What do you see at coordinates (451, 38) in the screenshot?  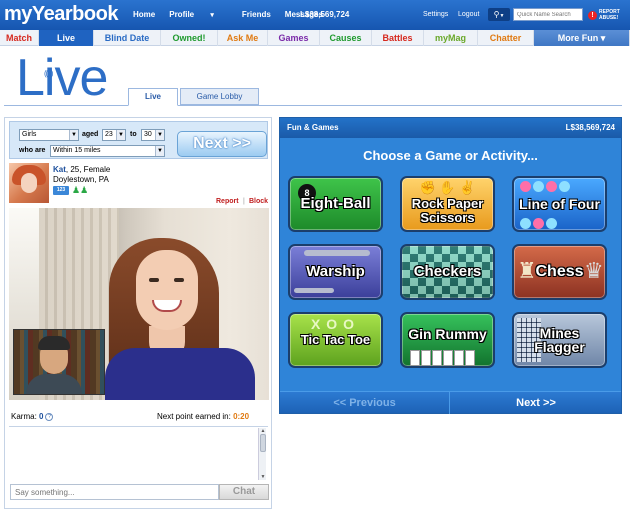 I see `tab-mymag: myMag` at bounding box center [451, 38].